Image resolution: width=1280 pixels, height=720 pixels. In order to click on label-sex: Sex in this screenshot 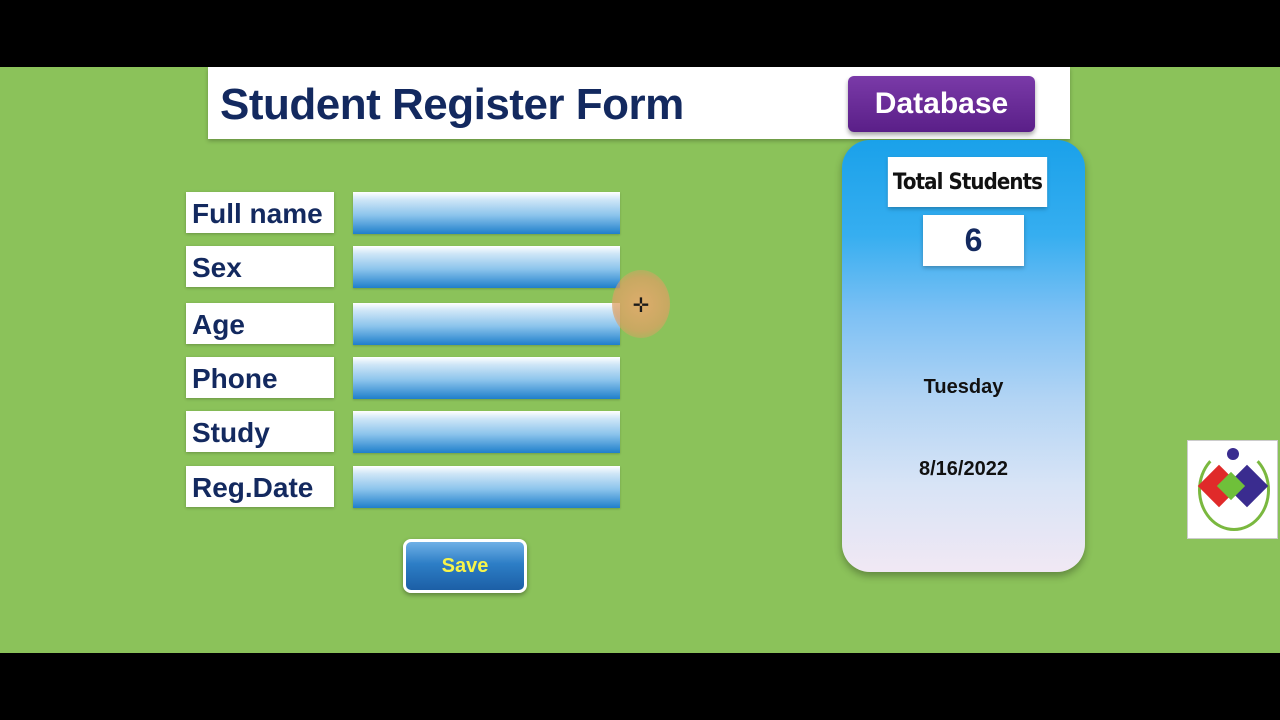, I will do `click(260, 266)`.